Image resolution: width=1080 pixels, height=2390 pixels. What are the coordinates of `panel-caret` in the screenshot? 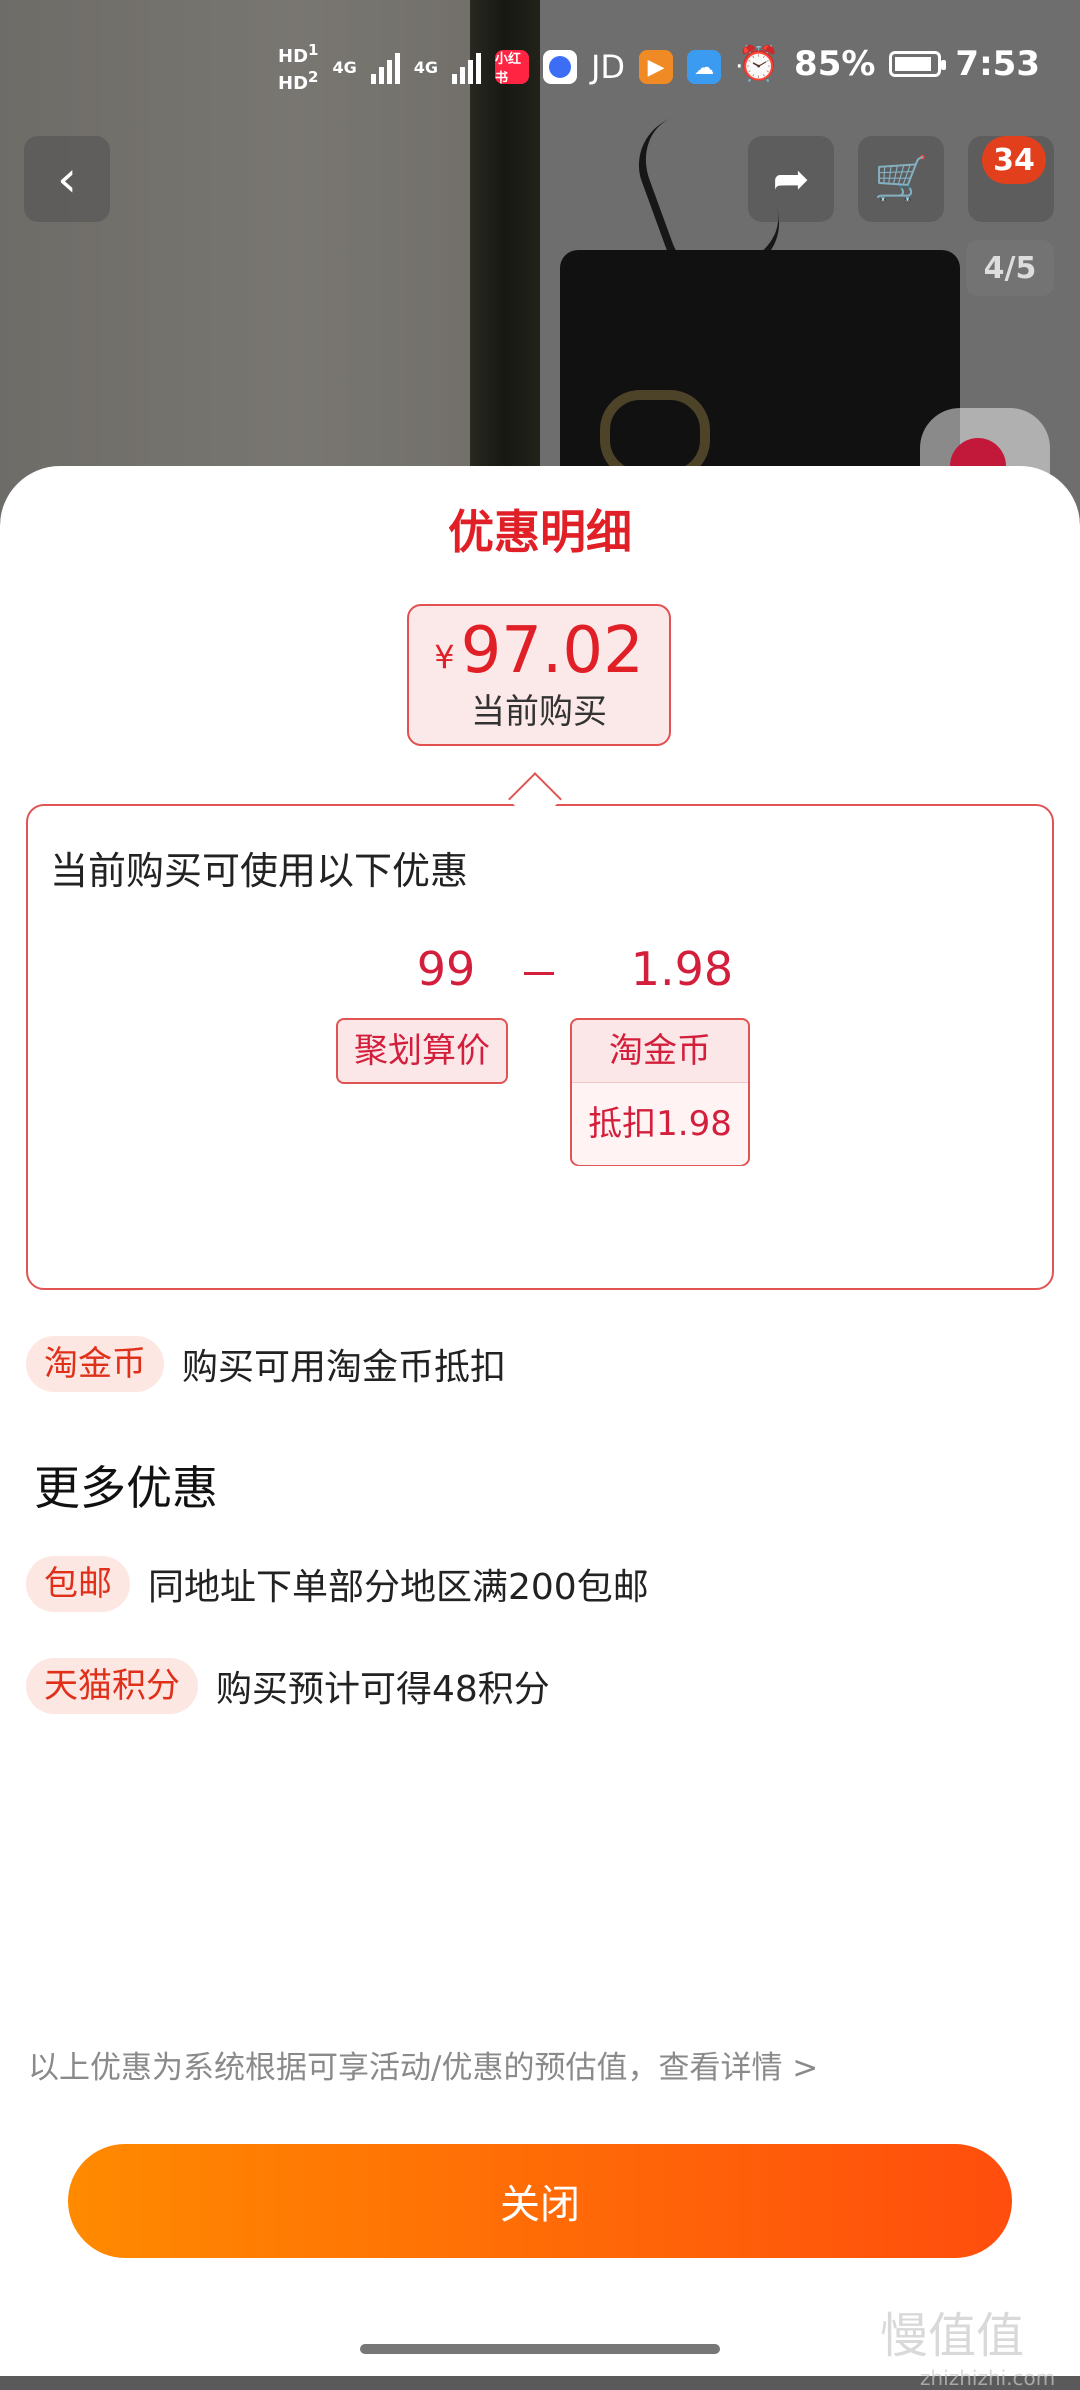 It's located at (535, 799).